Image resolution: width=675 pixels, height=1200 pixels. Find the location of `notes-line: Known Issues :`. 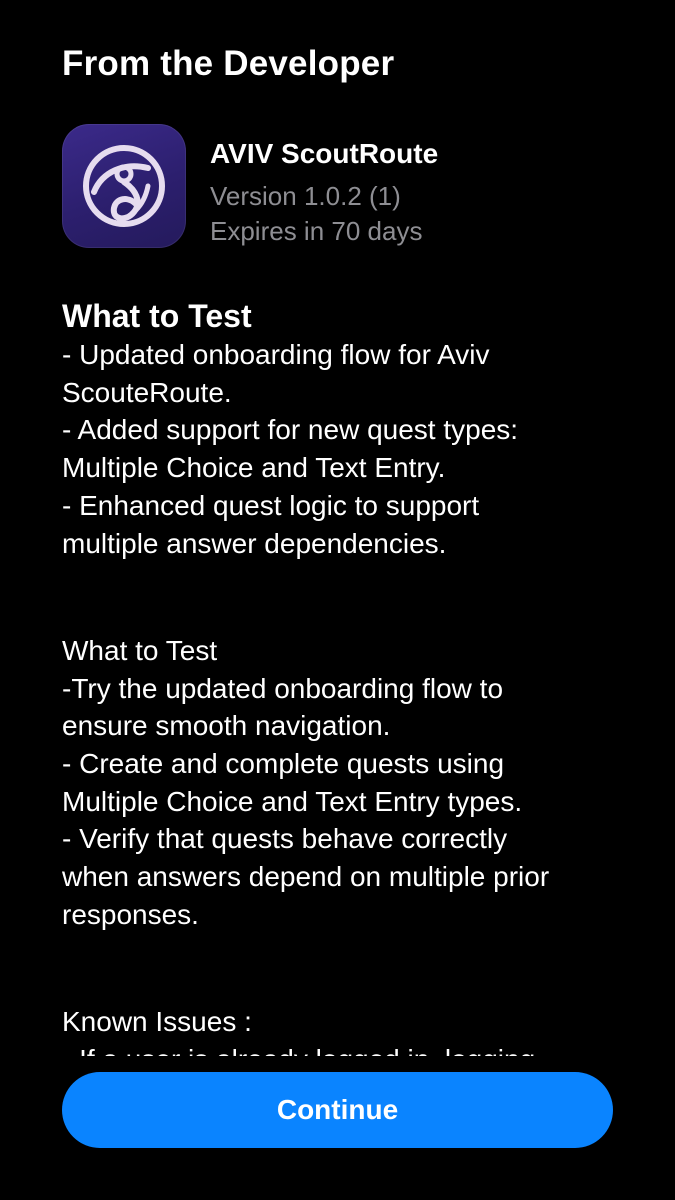

notes-line: Known Issues : is located at coordinates (157, 1022).